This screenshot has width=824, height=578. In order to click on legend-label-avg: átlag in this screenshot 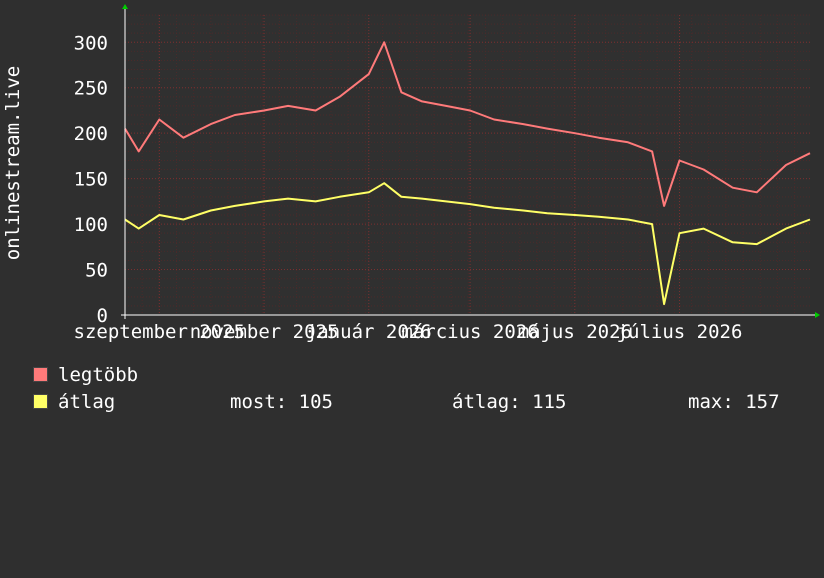, I will do `click(87, 402)`.